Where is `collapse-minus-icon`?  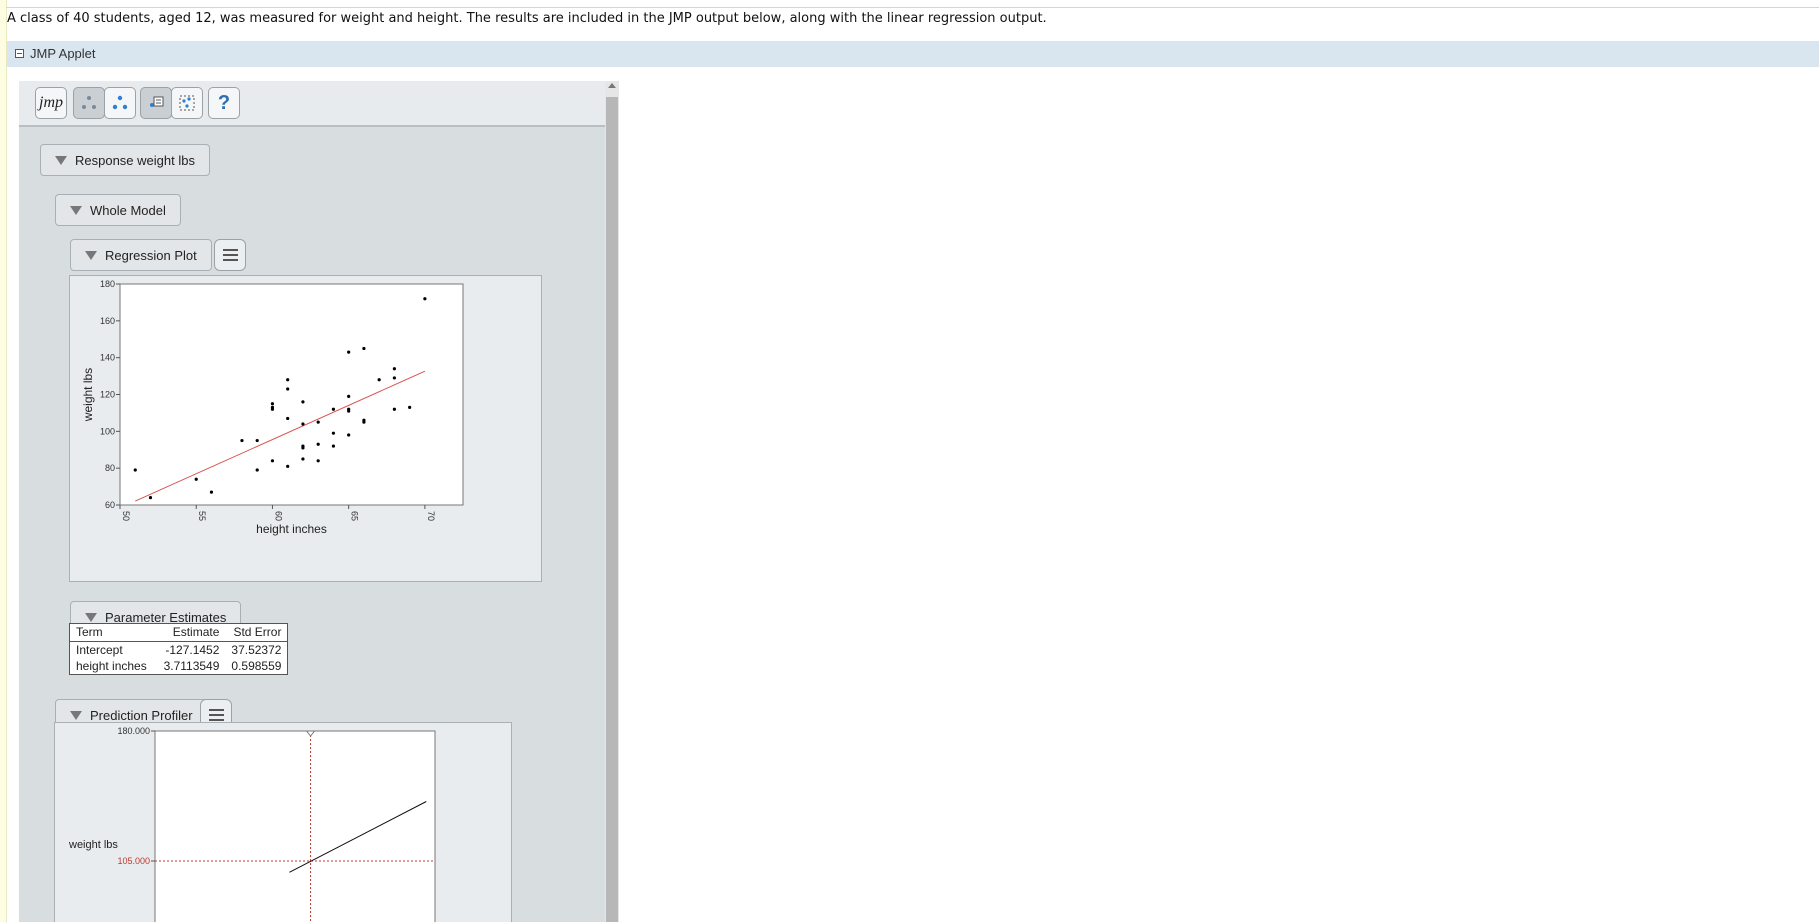 collapse-minus-icon is located at coordinates (19, 53).